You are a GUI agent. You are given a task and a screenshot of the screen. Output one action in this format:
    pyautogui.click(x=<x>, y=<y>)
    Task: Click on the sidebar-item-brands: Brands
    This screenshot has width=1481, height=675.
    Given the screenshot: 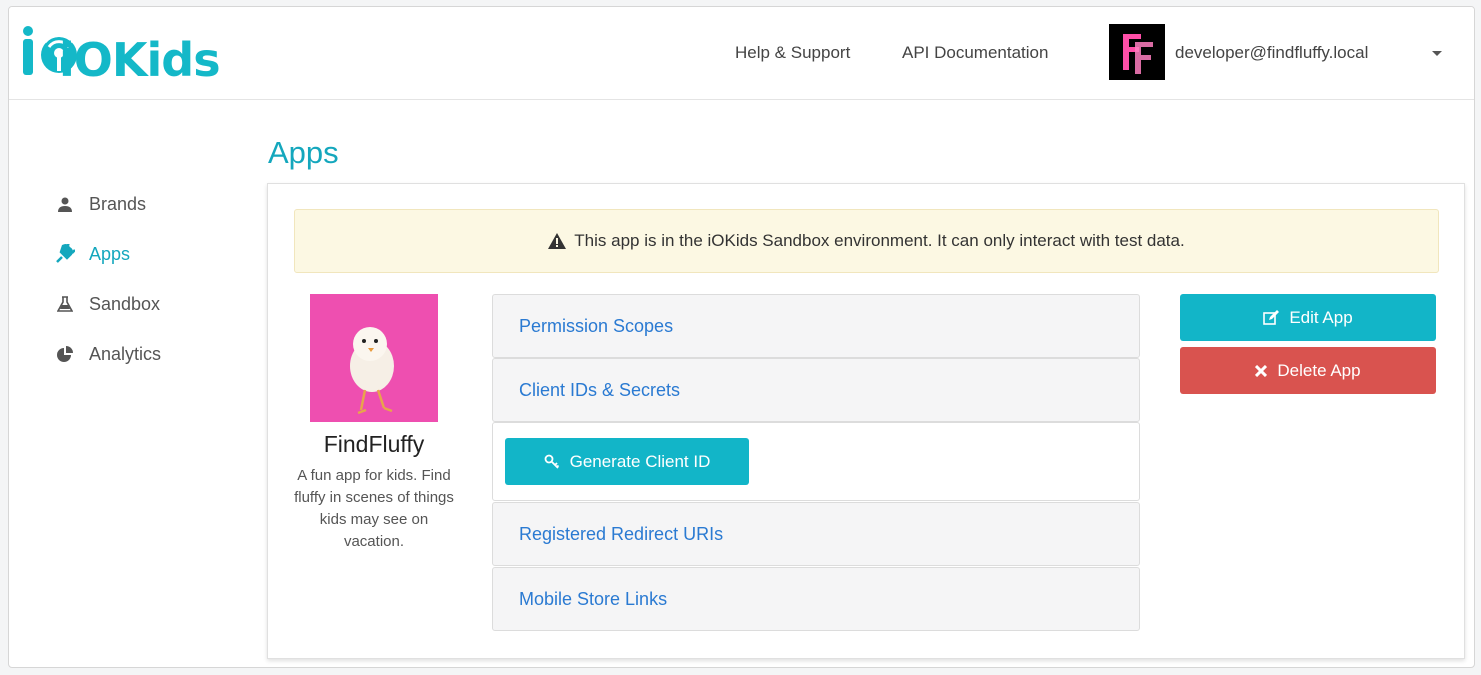 What is the action you would take?
    pyautogui.click(x=100, y=204)
    